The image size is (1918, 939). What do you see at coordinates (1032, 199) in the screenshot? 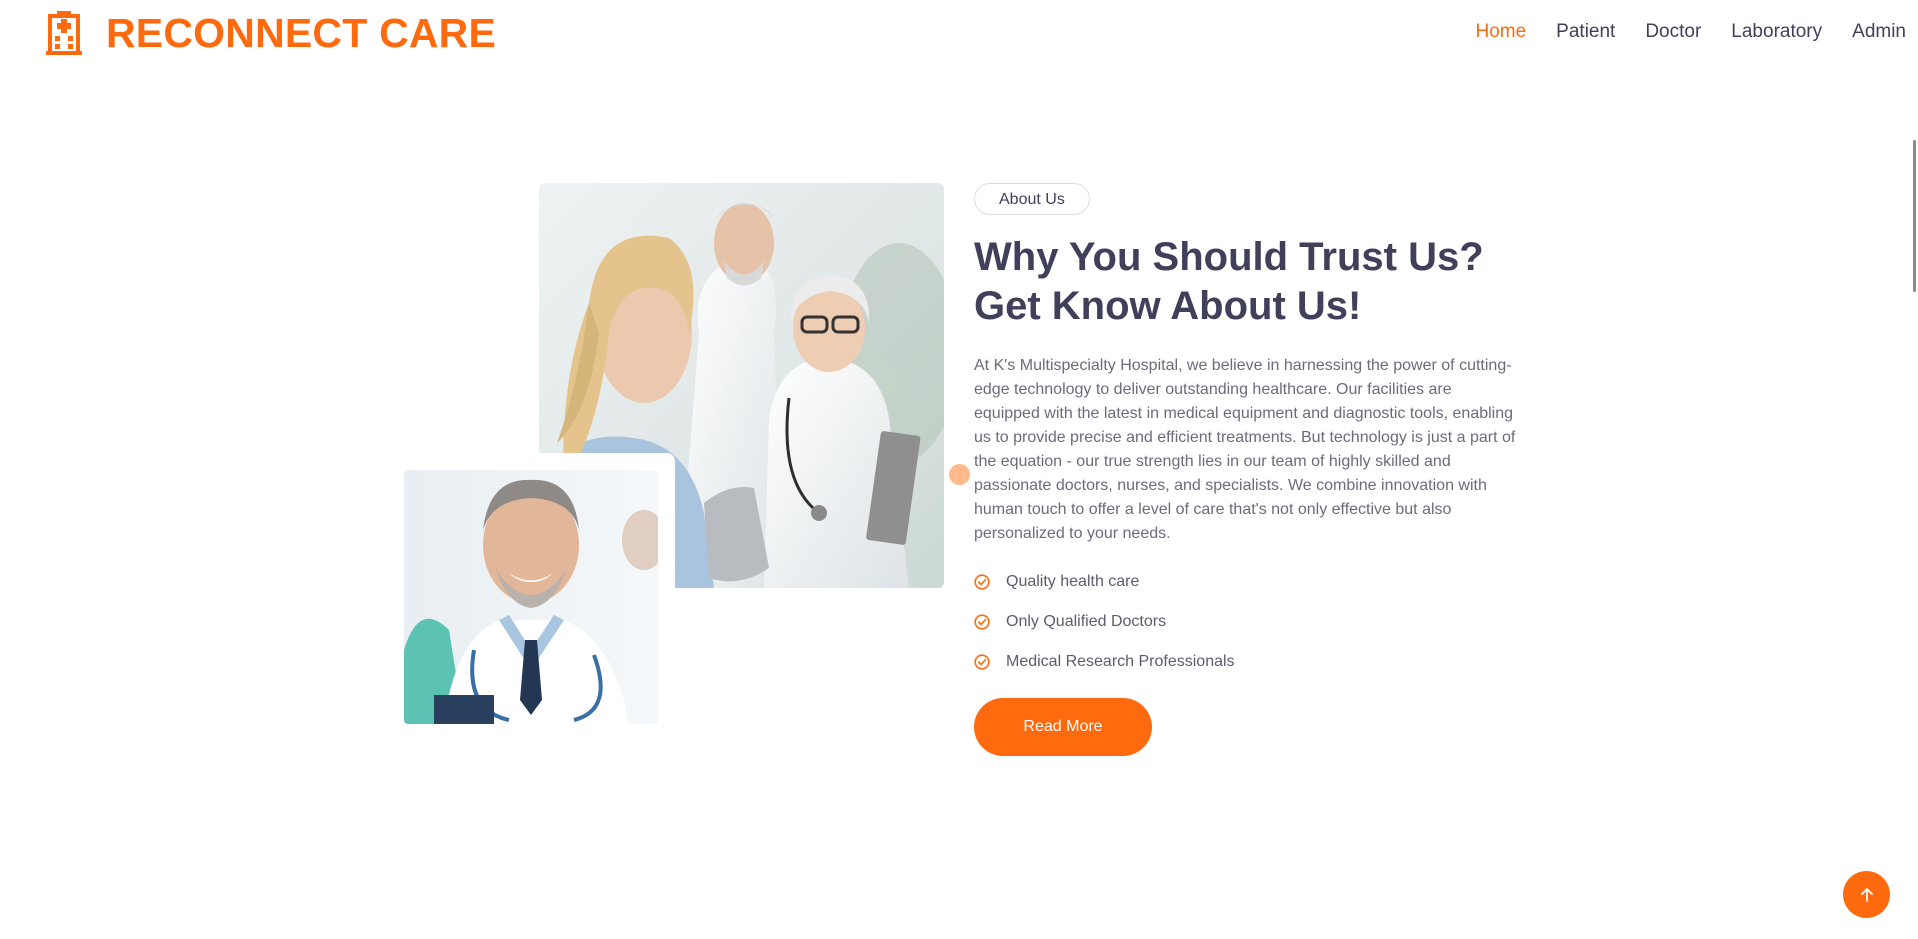
I see `section-badge: About Us` at bounding box center [1032, 199].